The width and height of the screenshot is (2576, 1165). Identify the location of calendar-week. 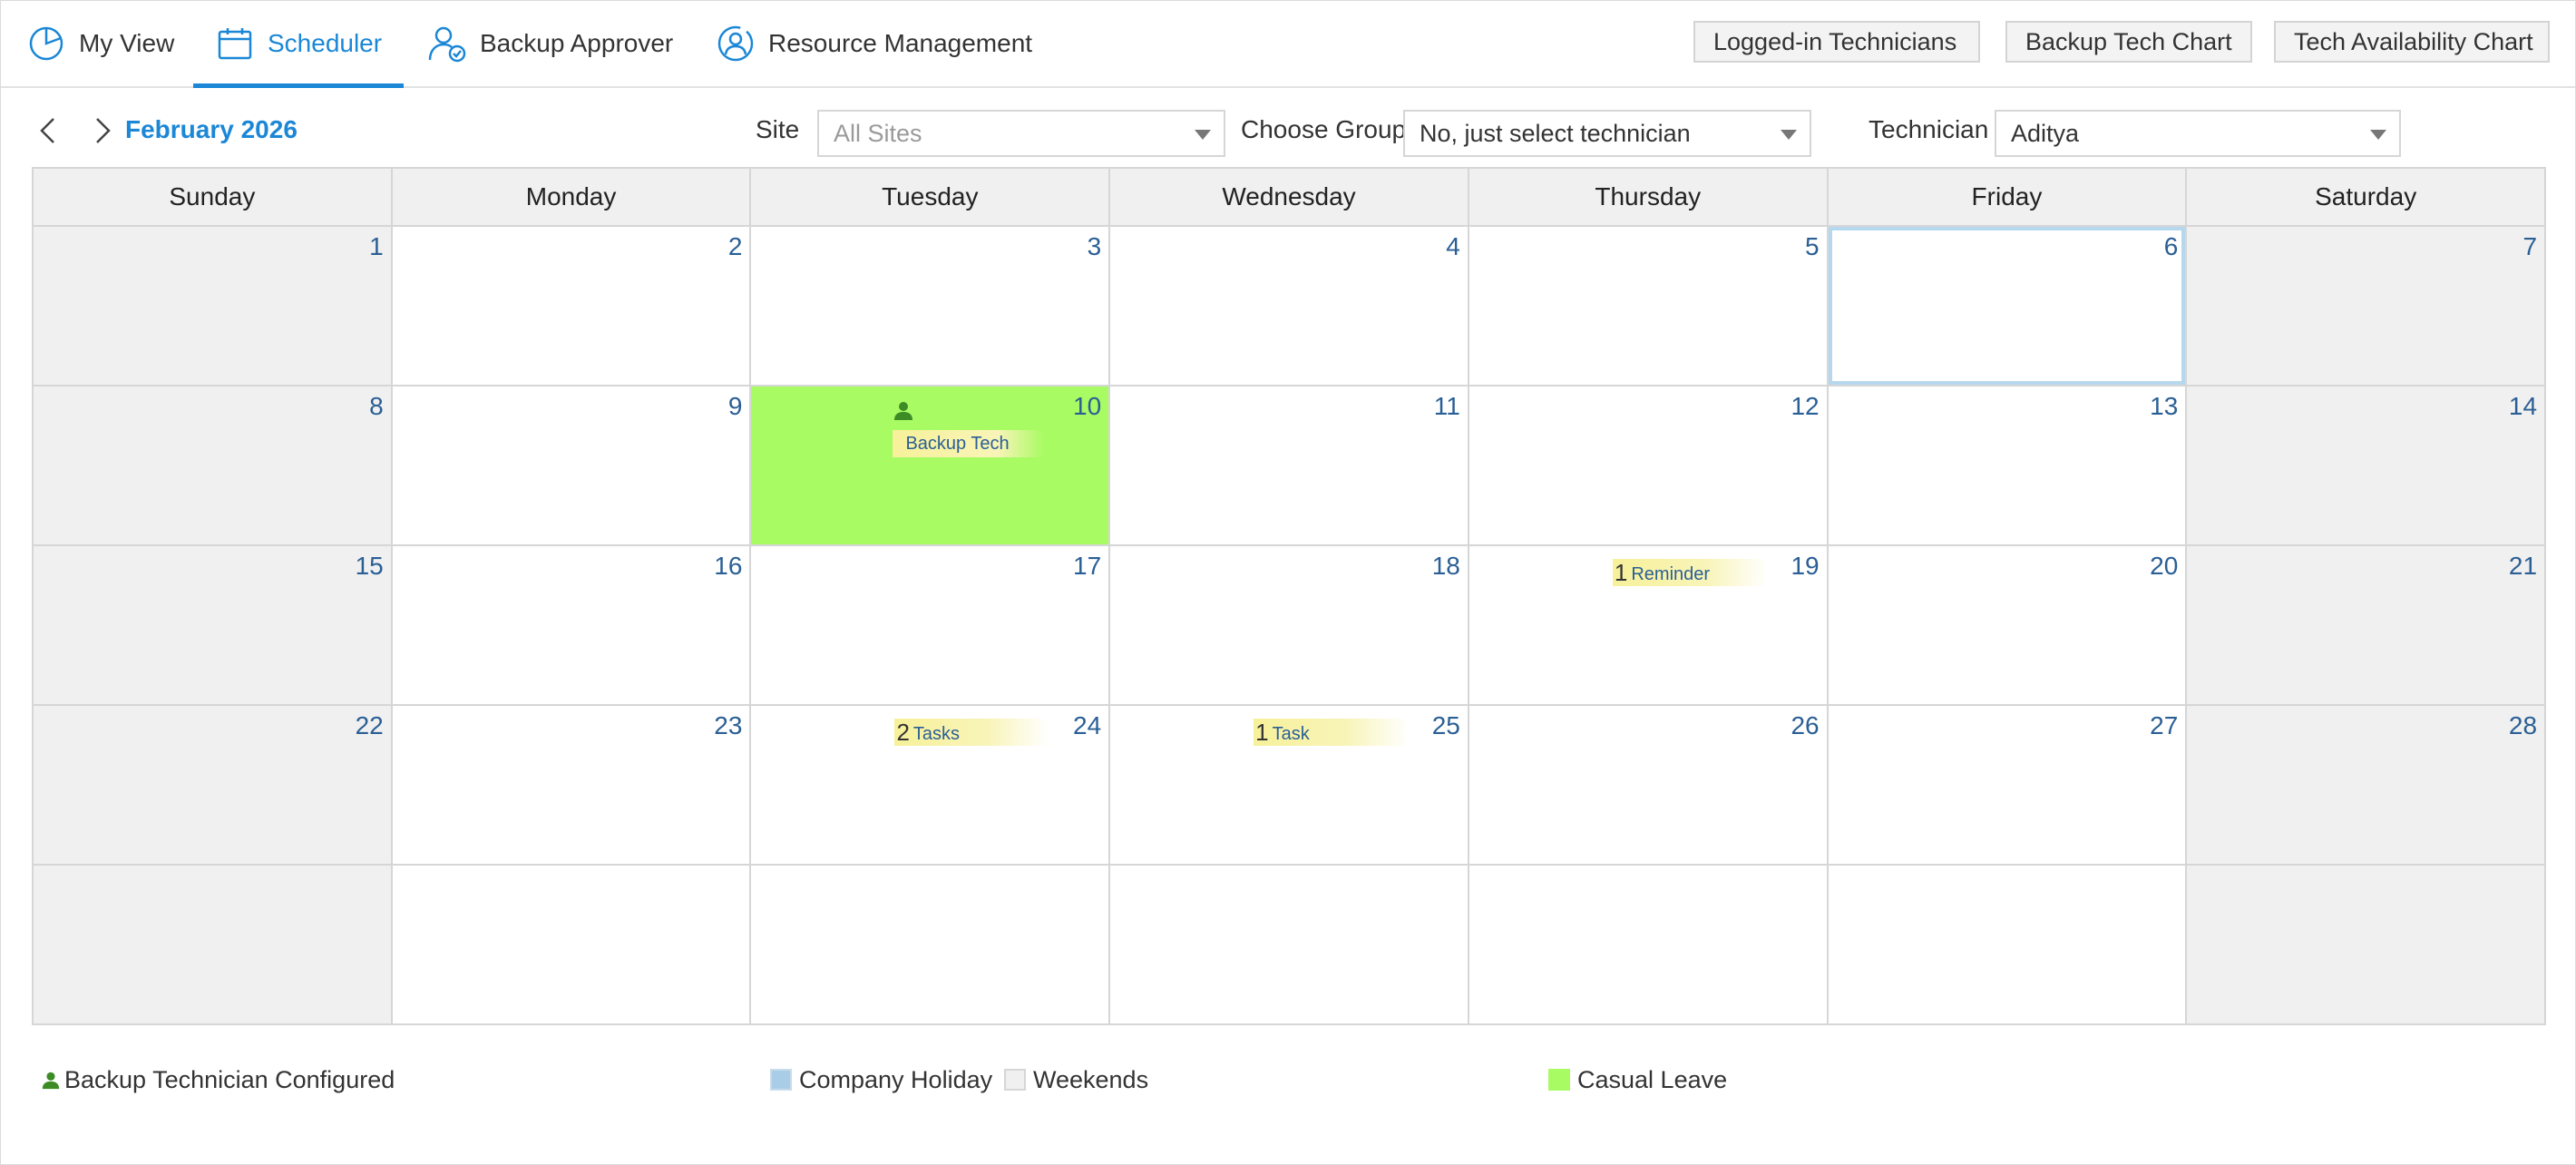
(1290, 946).